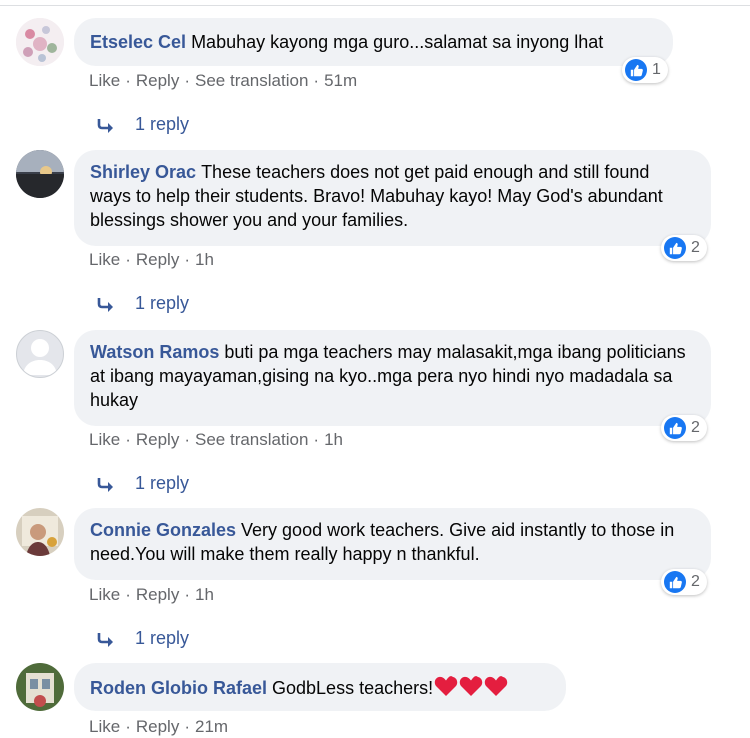 Image resolution: width=750 pixels, height=738 pixels. Describe the element at coordinates (340, 80) in the screenshot. I see `timestamp: 51m` at that location.